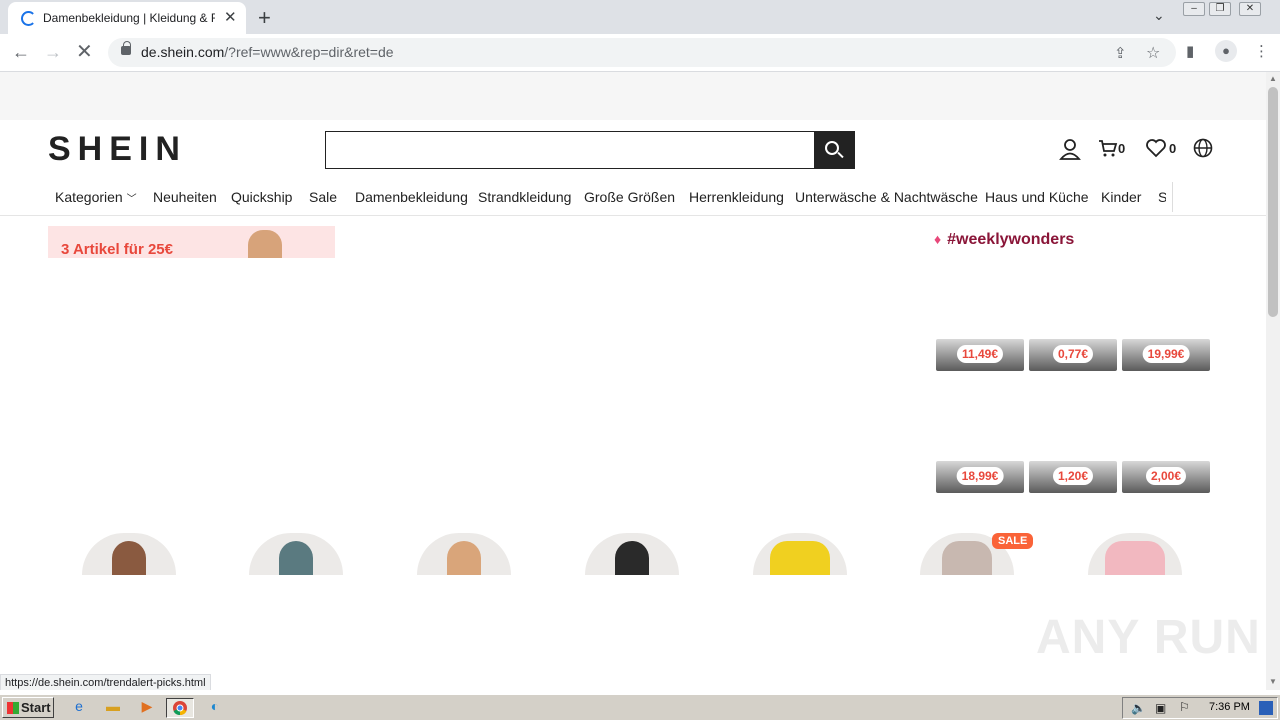 This screenshot has width=1280, height=720. What do you see at coordinates (84, 51) in the screenshot?
I see `stop-loading-icon: ✕` at bounding box center [84, 51].